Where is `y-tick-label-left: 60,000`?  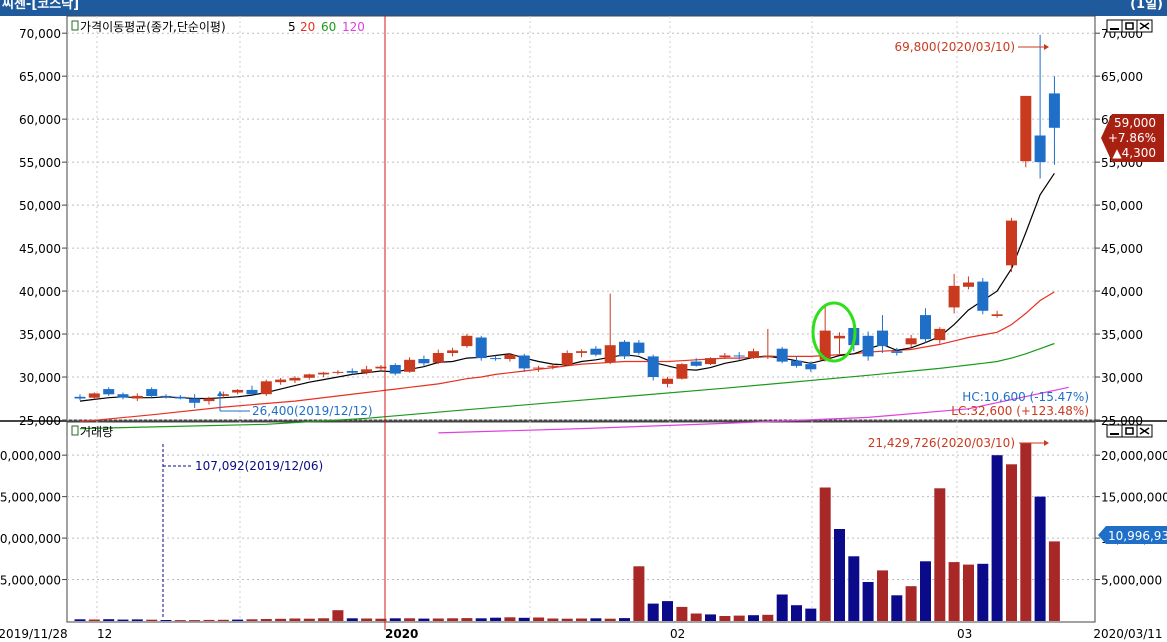 y-tick-label-left: 60,000 is located at coordinates (40, 120).